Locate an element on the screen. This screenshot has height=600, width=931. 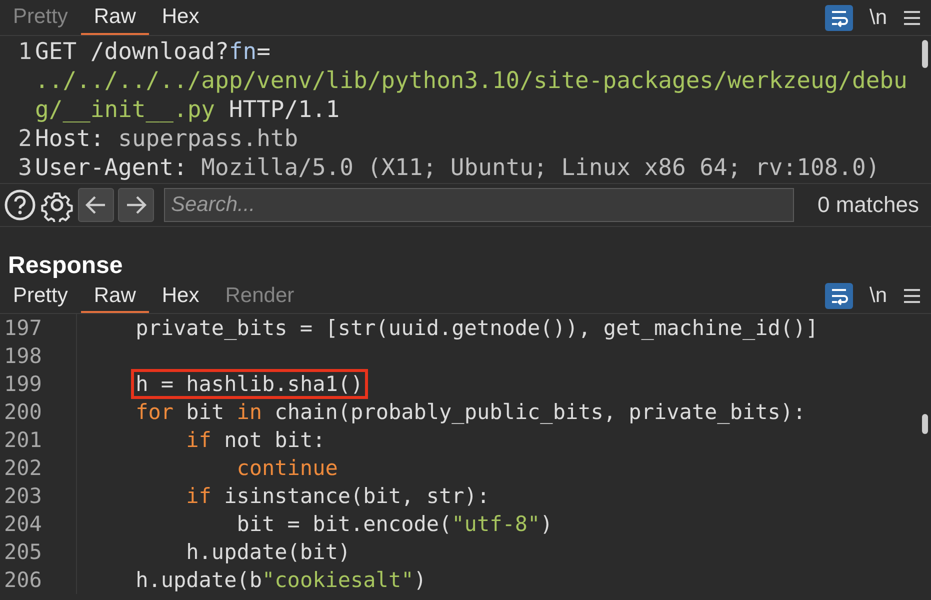
line-number: 201 is located at coordinates (38, 440).